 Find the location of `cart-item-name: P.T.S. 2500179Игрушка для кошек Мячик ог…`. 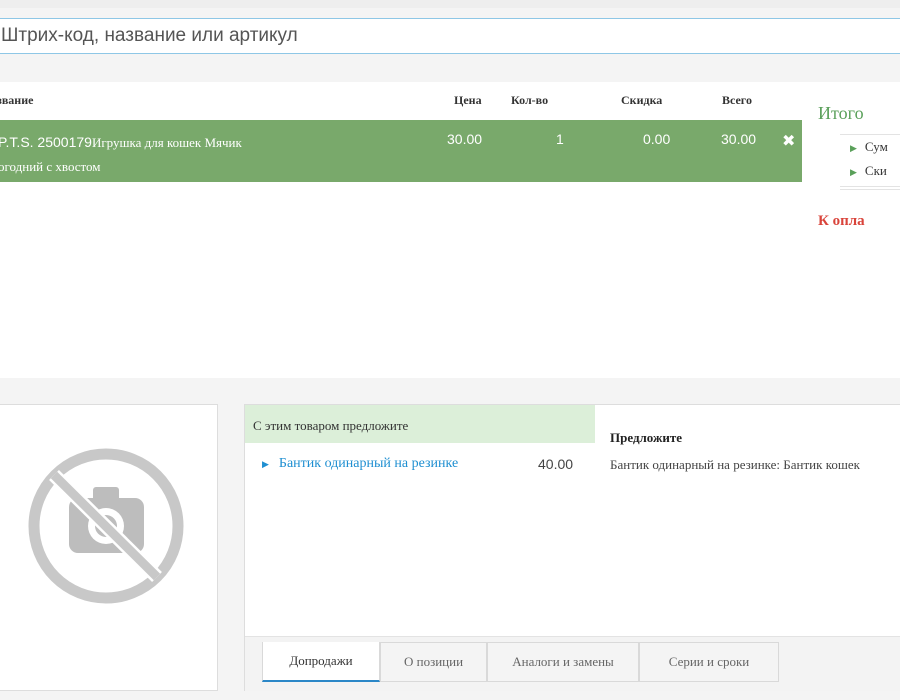

cart-item-name: P.T.S. 2500179Игрушка для кошек Мячик ог… is located at coordinates (149, 154).